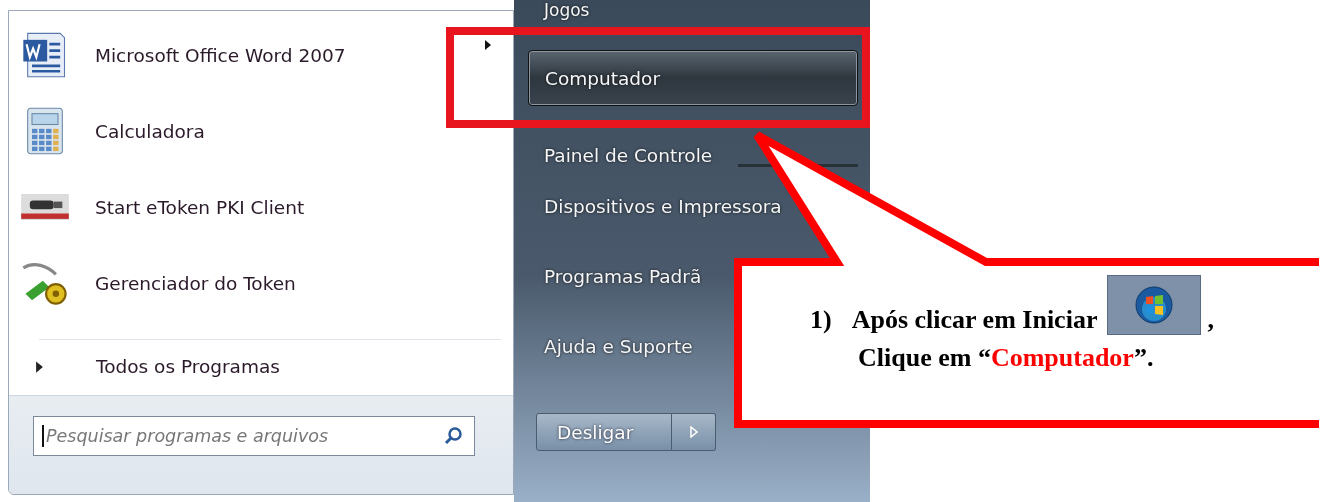  I want to click on program-item: Gerenciador do Token, so click(266, 283).